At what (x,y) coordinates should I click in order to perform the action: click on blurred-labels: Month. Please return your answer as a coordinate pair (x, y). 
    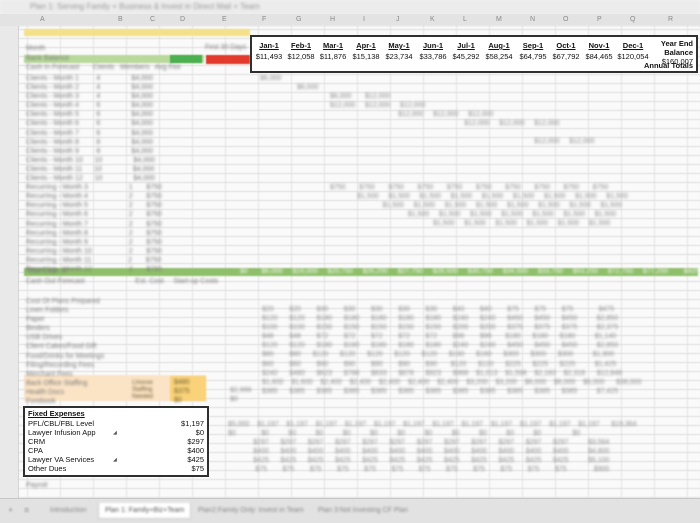
    Looking at the image, I should click on (36, 48).